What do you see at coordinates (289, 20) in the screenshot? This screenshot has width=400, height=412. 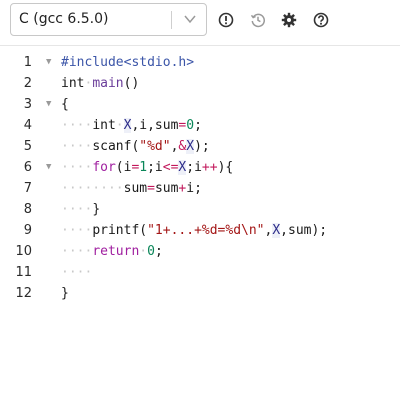 I see `gear-icon` at bounding box center [289, 20].